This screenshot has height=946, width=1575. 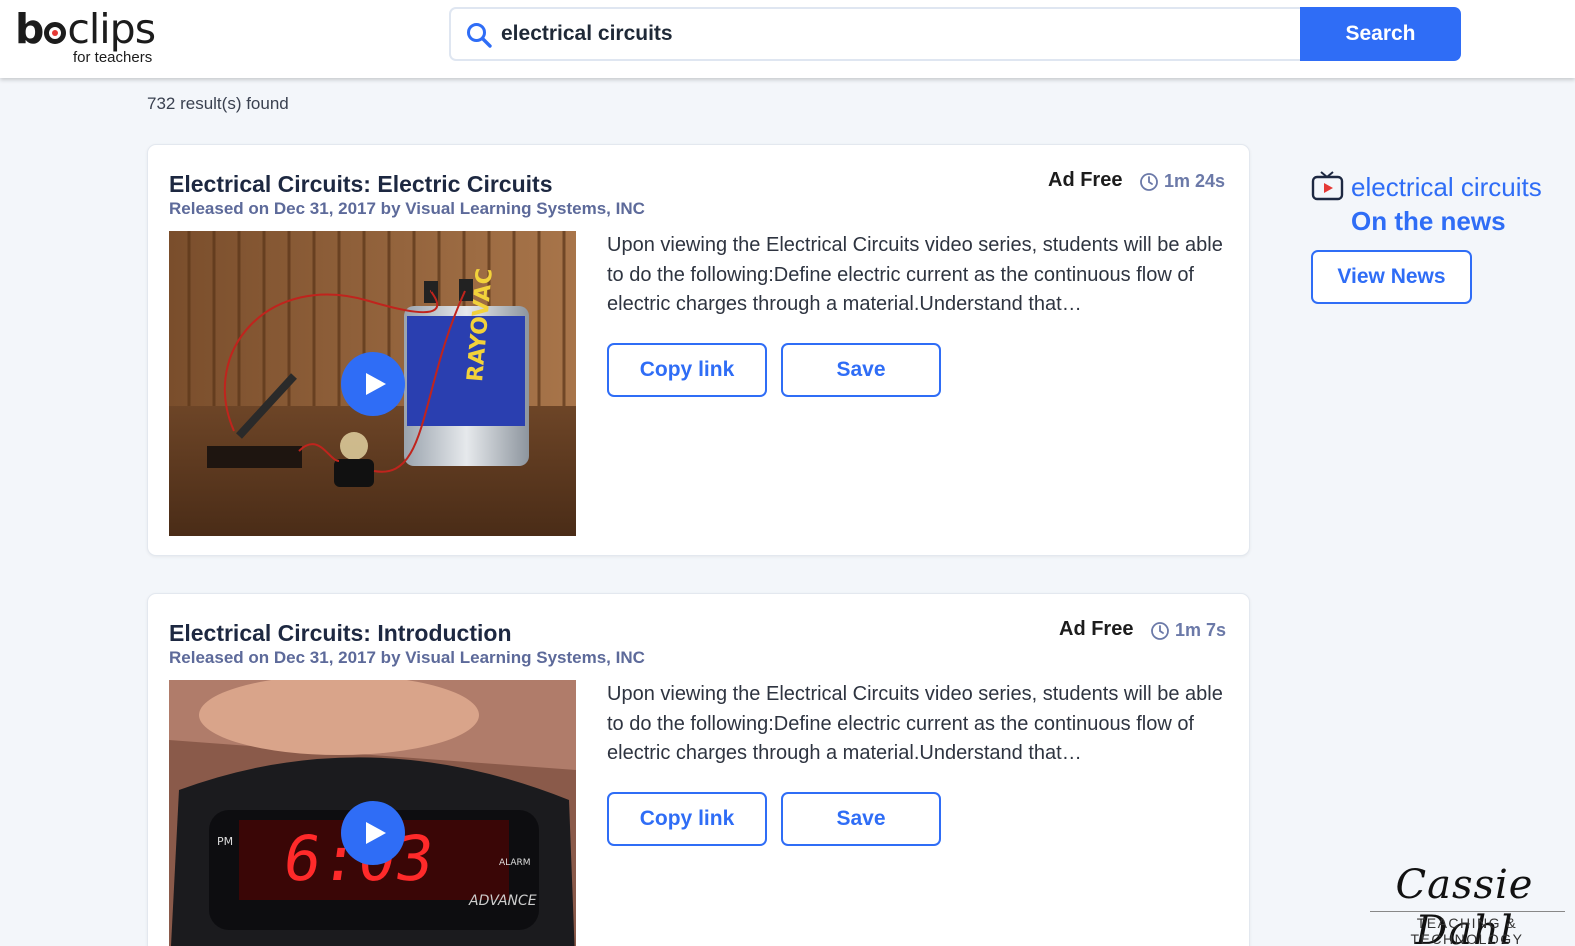 What do you see at coordinates (1467, 904) in the screenshot?
I see `watermark: Cassie Dahl TEACHING & TECHNOLOGY` at bounding box center [1467, 904].